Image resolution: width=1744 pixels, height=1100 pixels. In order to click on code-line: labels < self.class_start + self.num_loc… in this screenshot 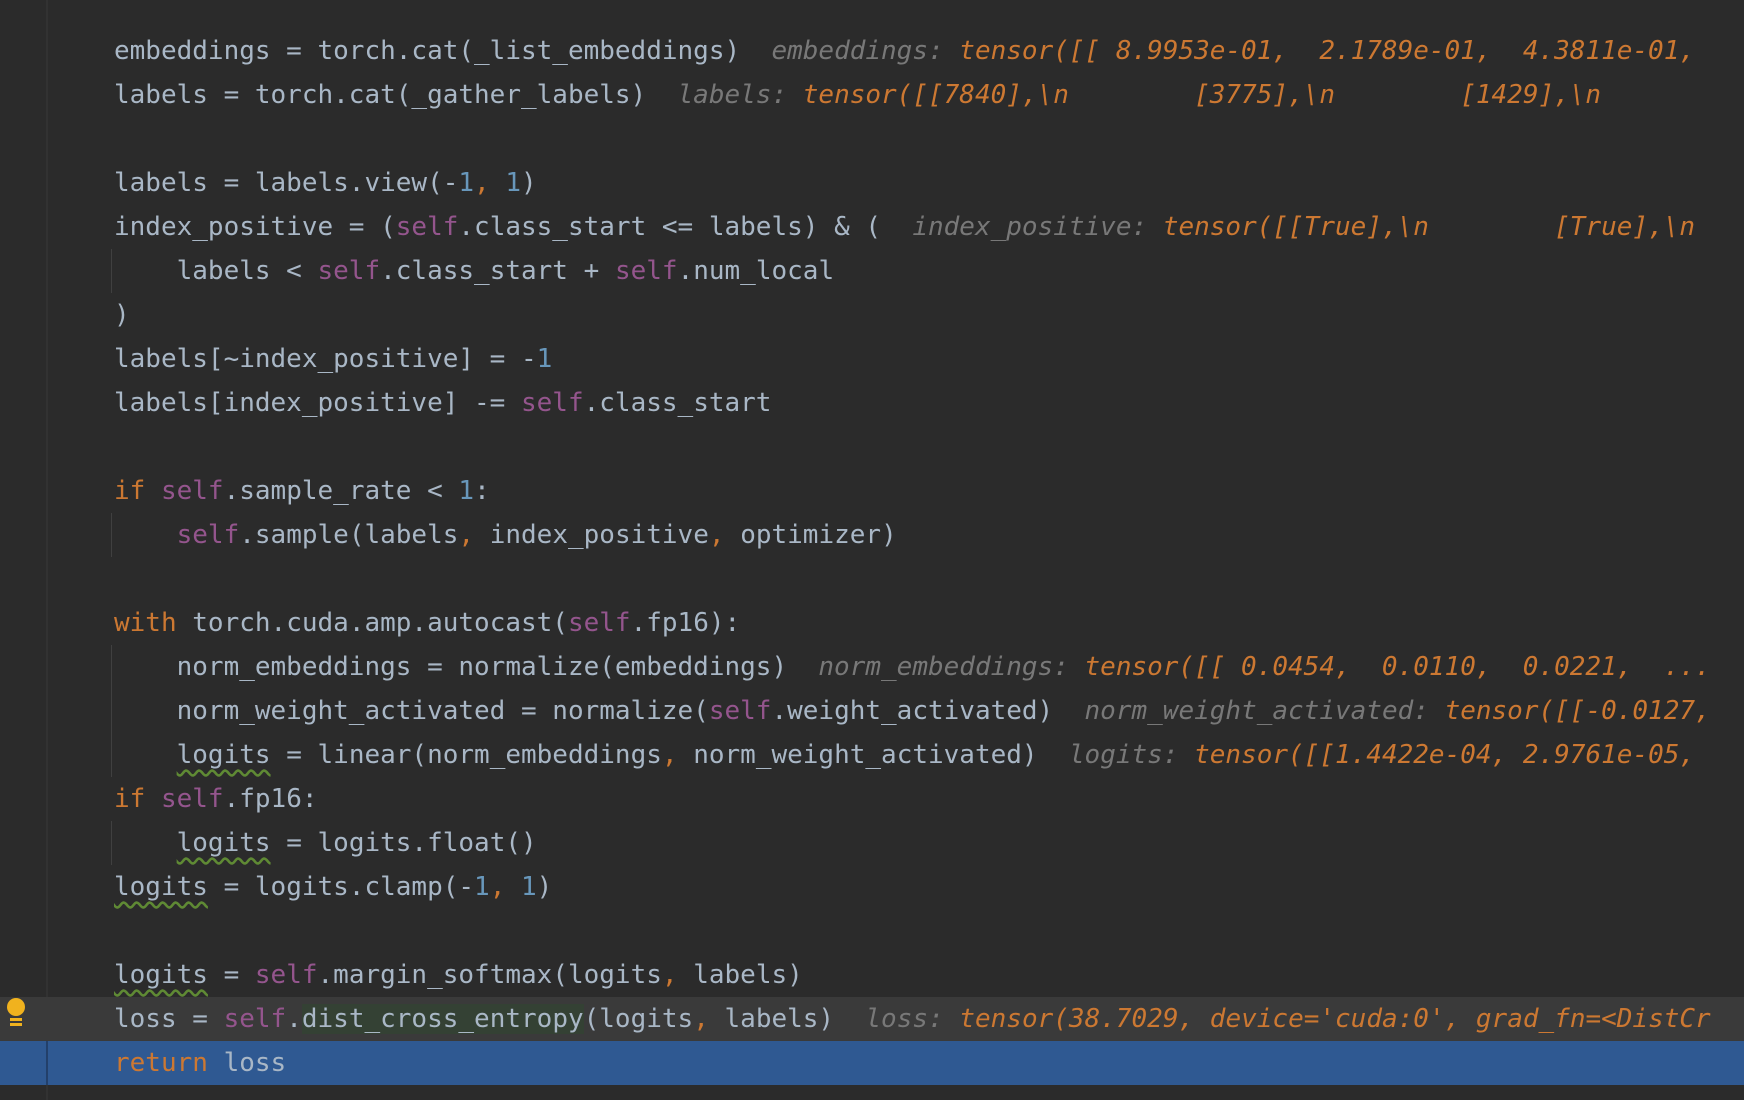, I will do `click(872, 271)`.